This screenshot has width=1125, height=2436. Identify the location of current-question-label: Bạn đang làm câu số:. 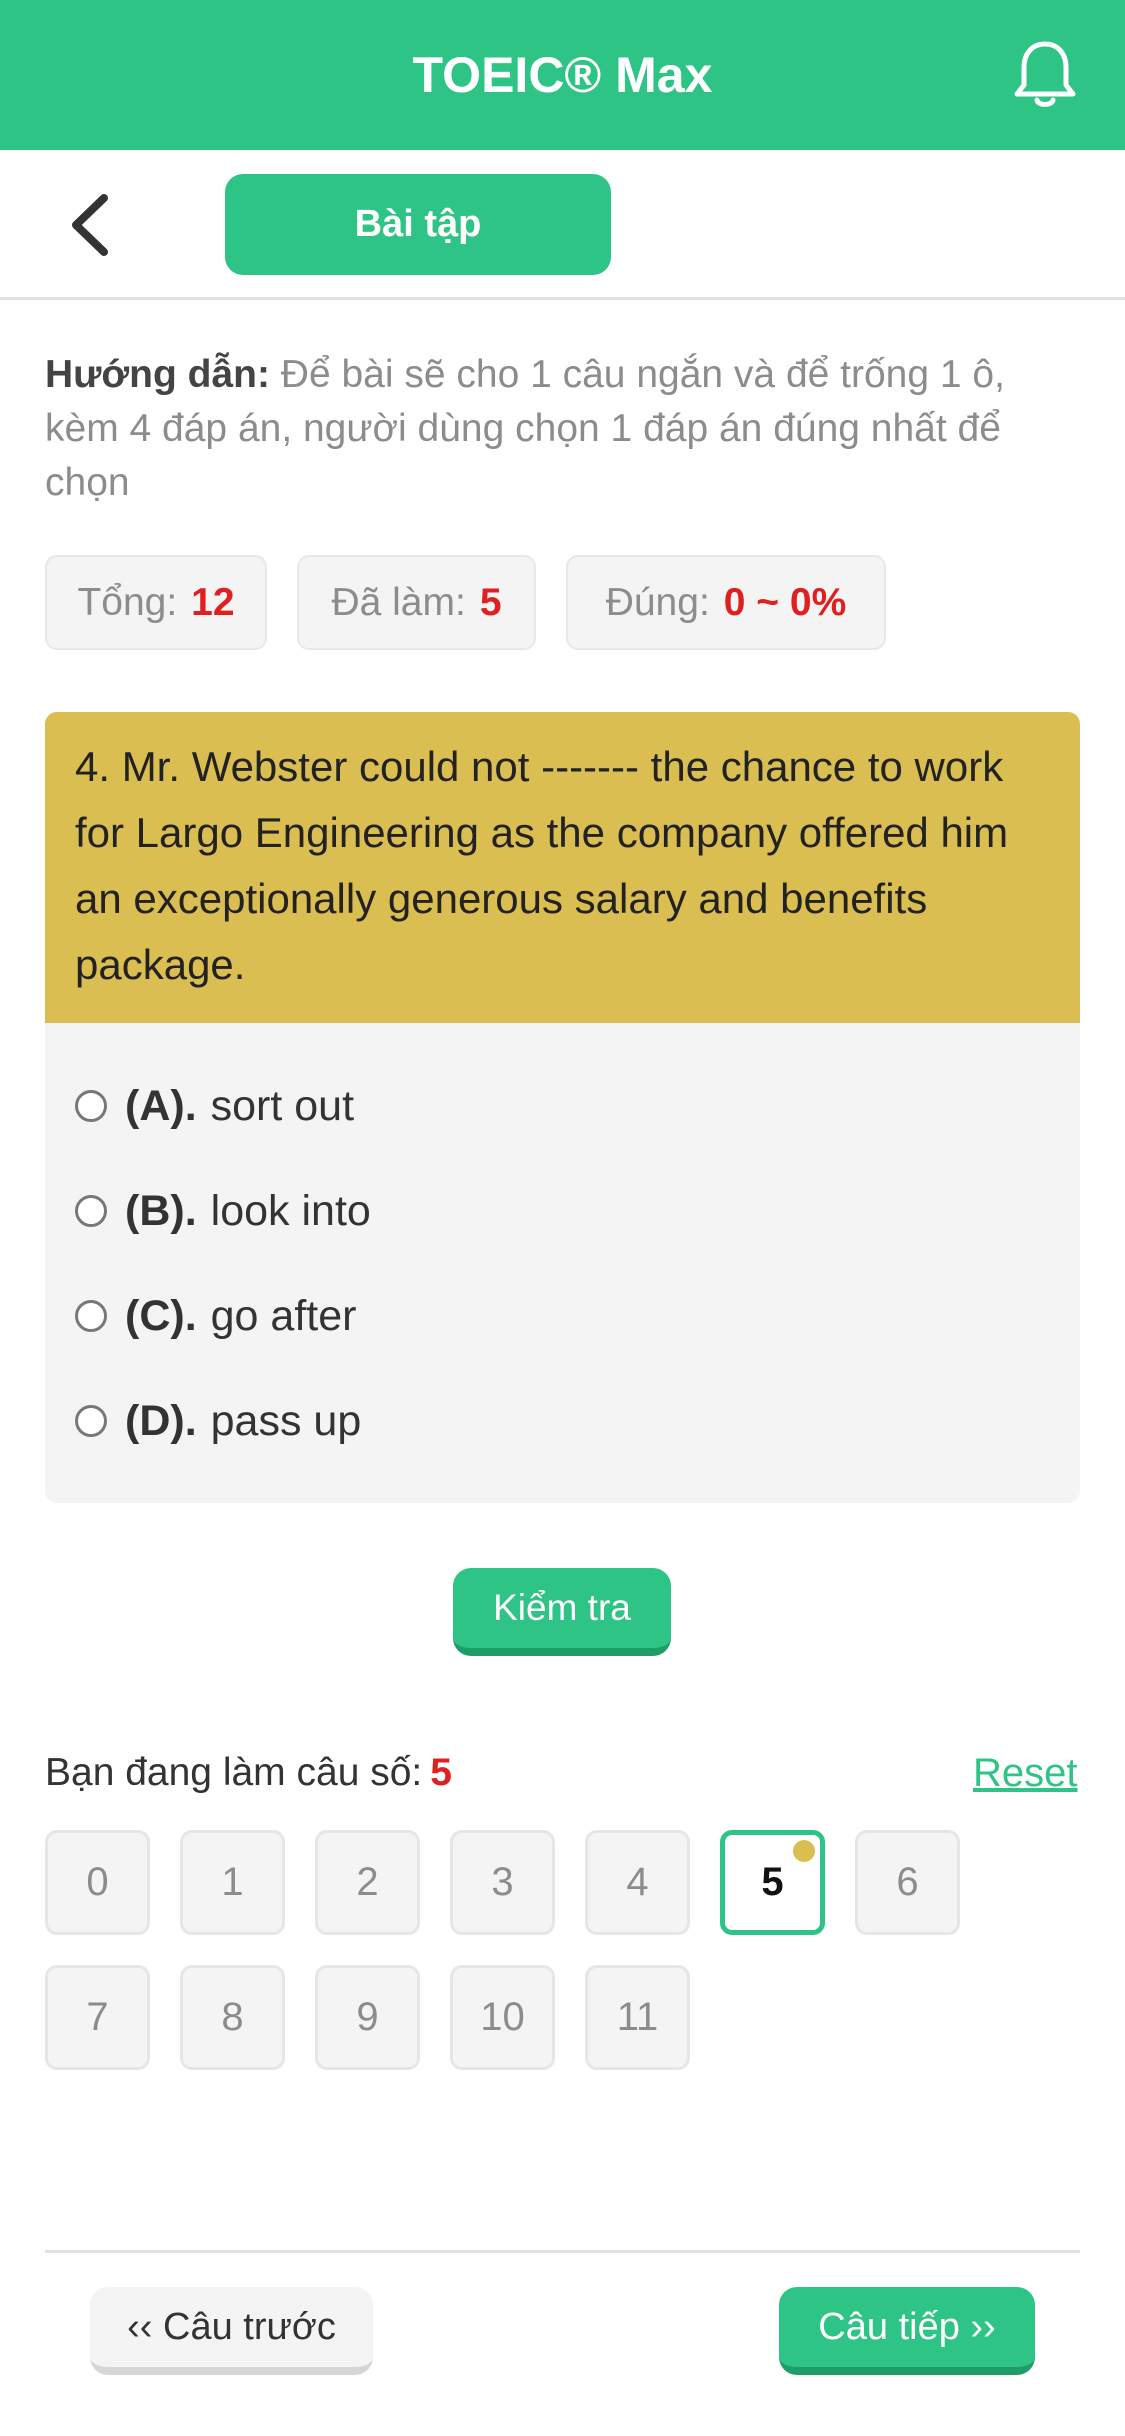
(234, 1772).